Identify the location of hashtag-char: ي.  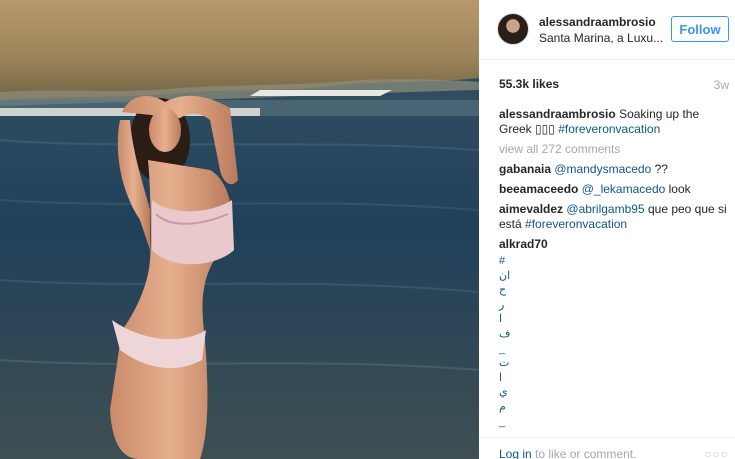
(503, 392).